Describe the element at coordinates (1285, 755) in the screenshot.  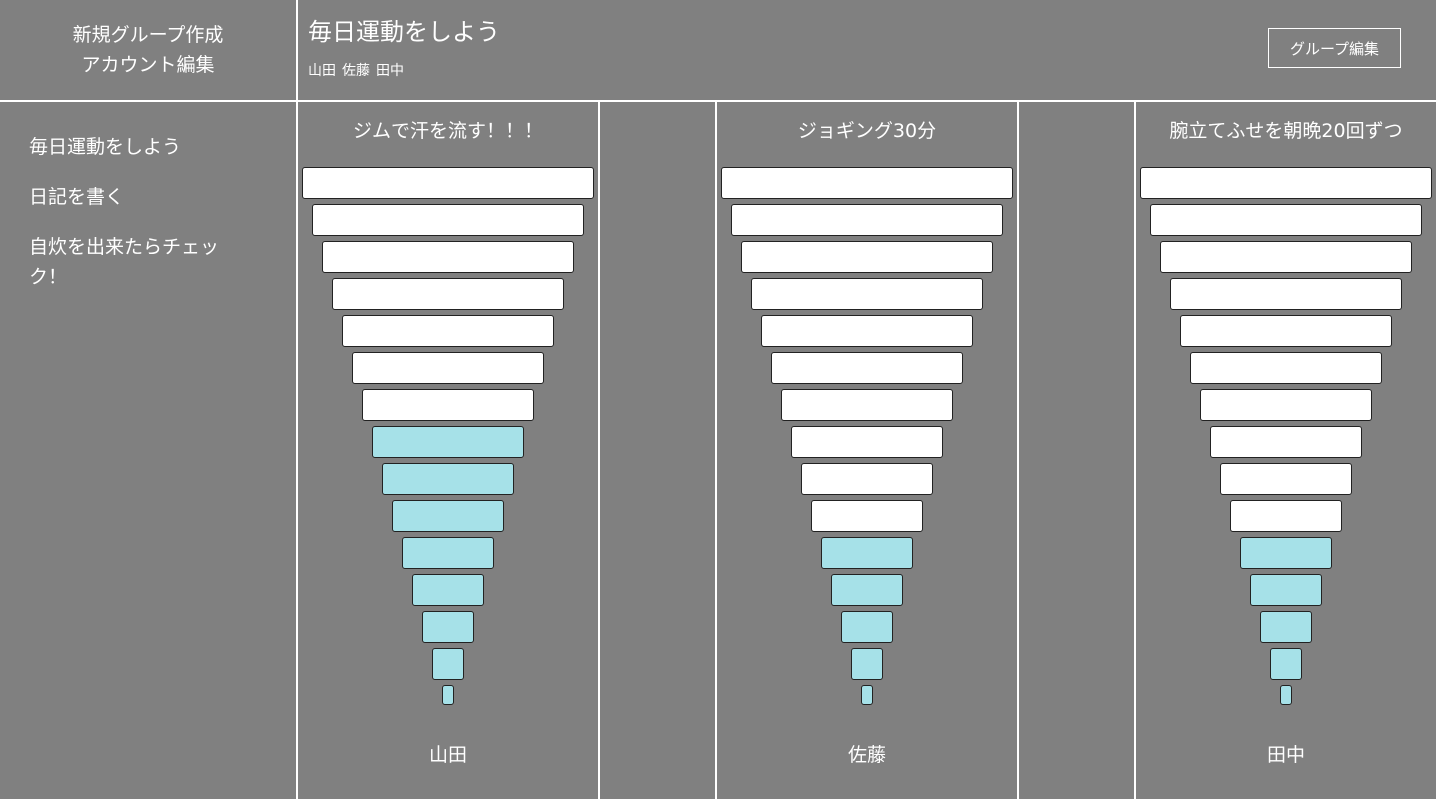
I see `column-member-name: 田中` at that location.